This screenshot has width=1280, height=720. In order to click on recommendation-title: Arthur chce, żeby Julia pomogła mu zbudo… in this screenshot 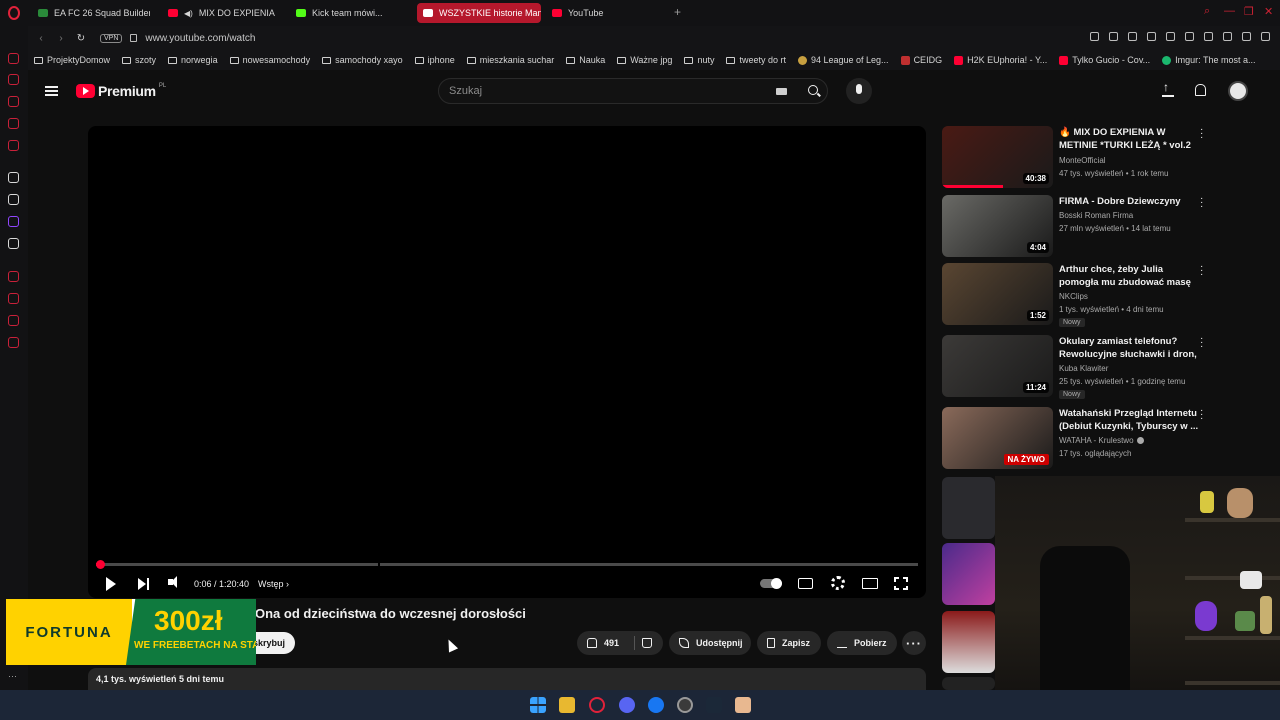, I will do `click(1129, 276)`.